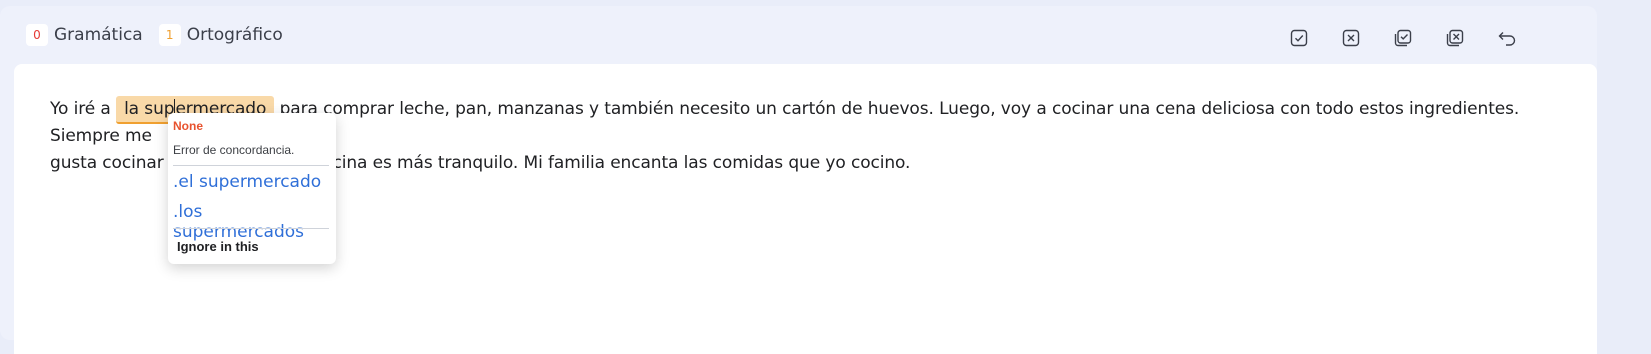  I want to click on accept-all-icon, so click(1403, 38).